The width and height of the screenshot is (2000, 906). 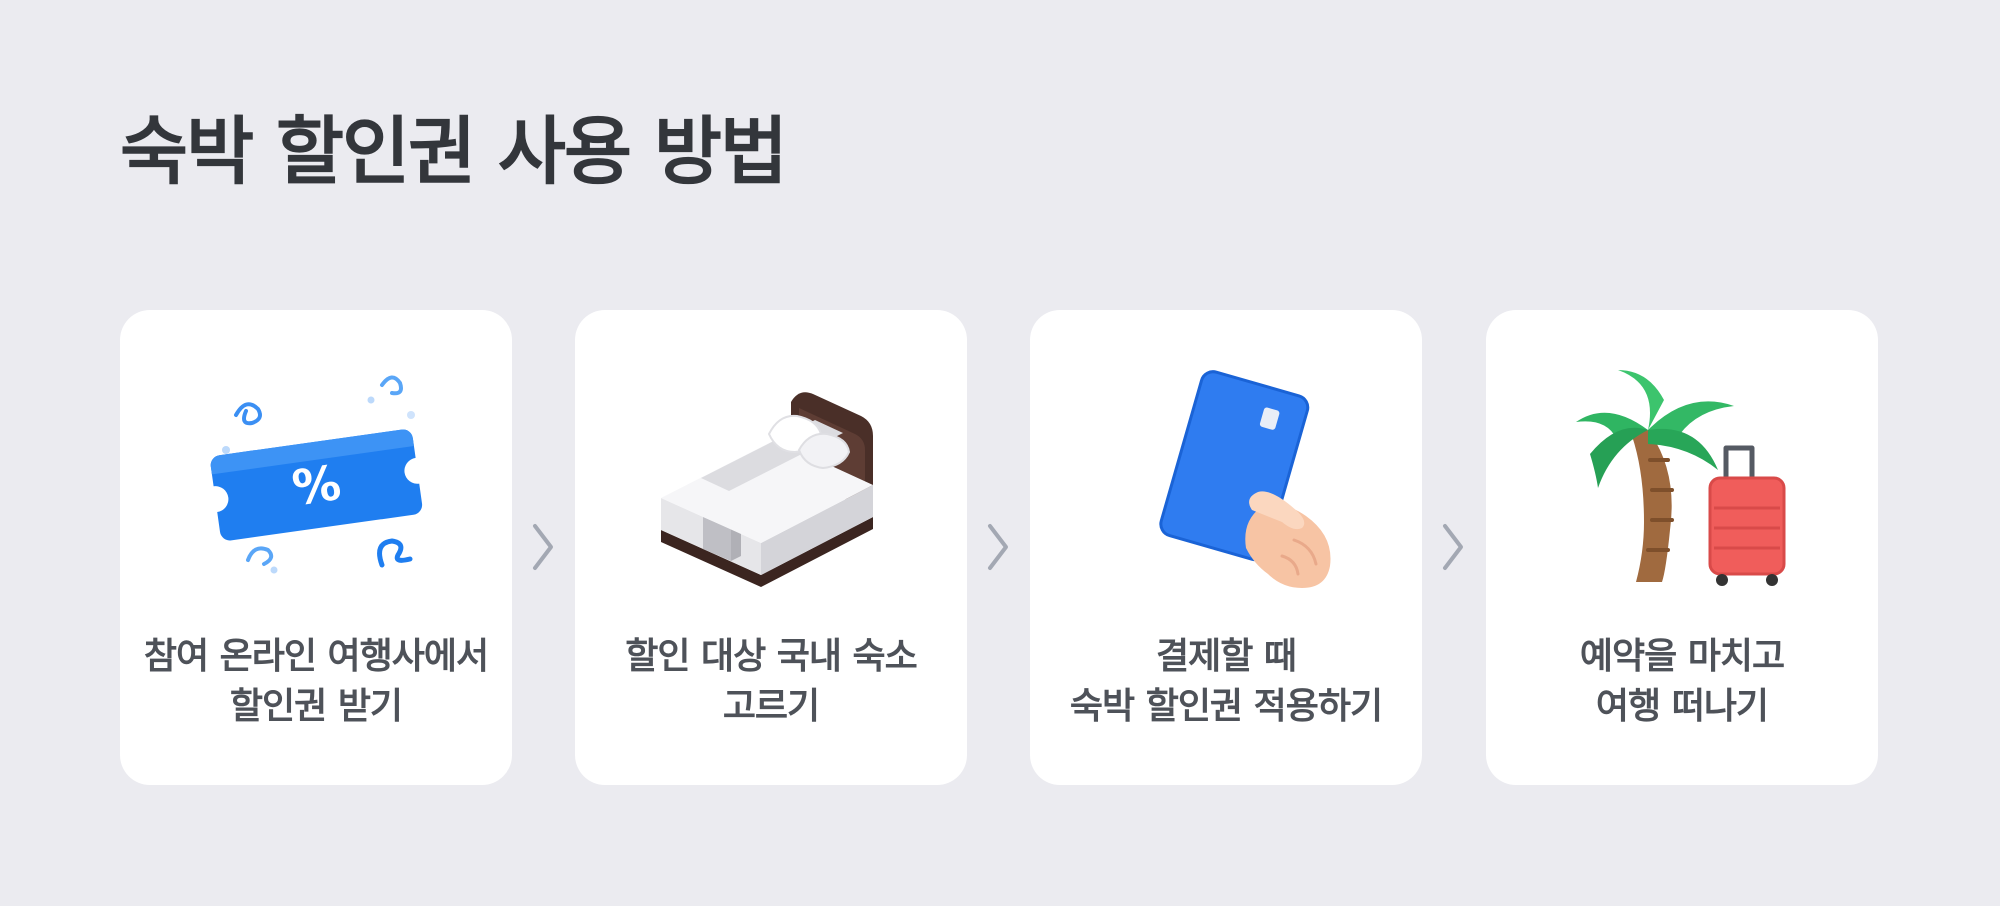 I want to click on step-card-4: 예약을 마치고 여행 떠나기, so click(x=1682, y=547).